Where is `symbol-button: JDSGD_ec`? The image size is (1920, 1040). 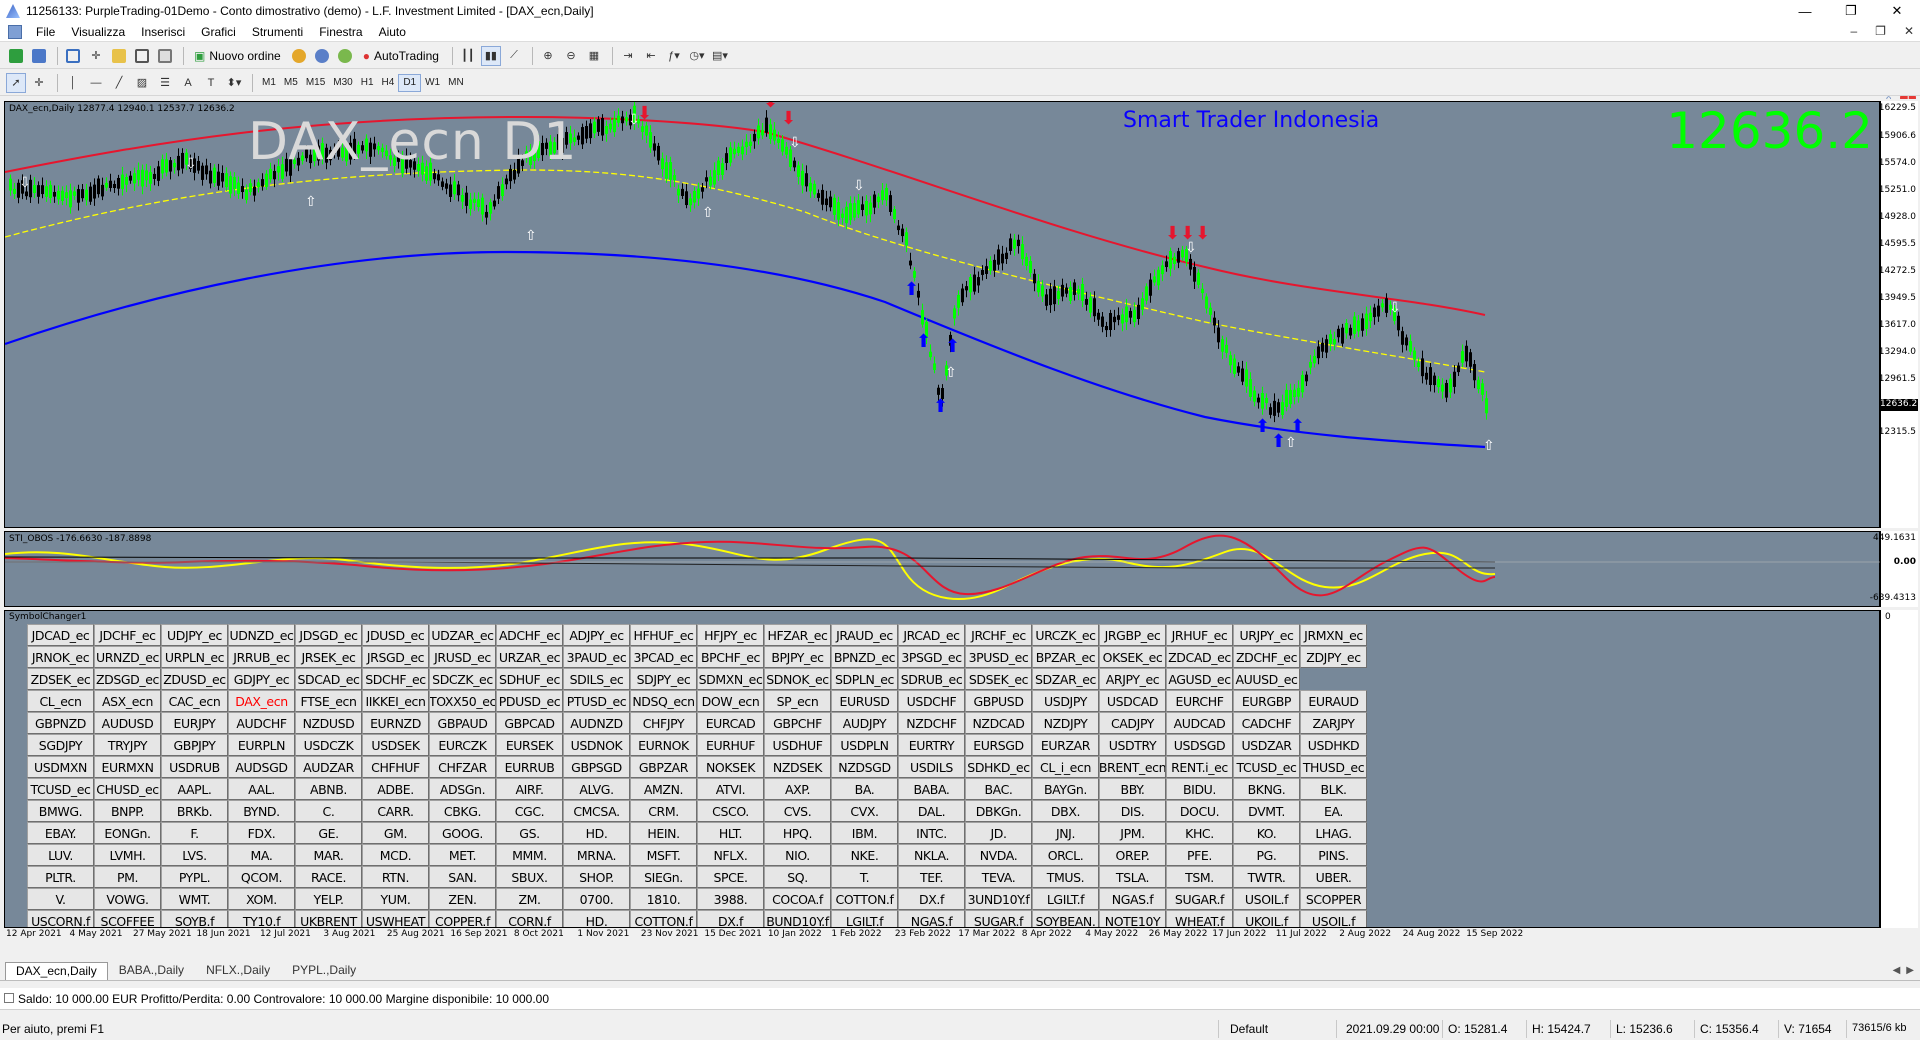 symbol-button: JDSGD_ec is located at coordinates (328, 635).